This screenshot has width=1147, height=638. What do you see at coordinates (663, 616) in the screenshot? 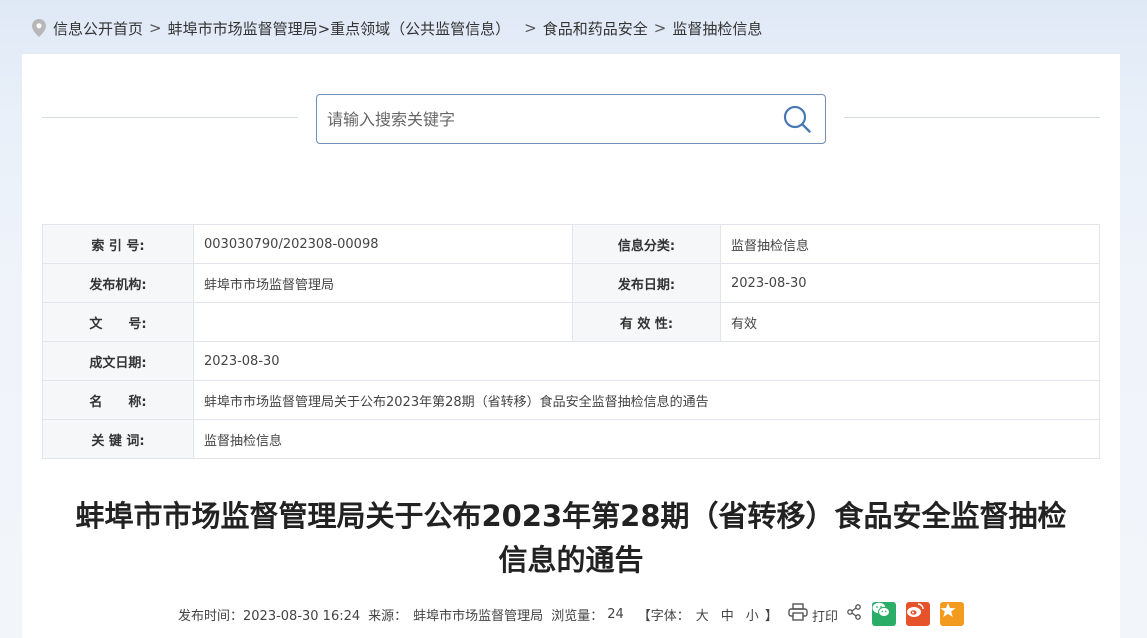
I see `font-size-label: 【字体：` at bounding box center [663, 616].